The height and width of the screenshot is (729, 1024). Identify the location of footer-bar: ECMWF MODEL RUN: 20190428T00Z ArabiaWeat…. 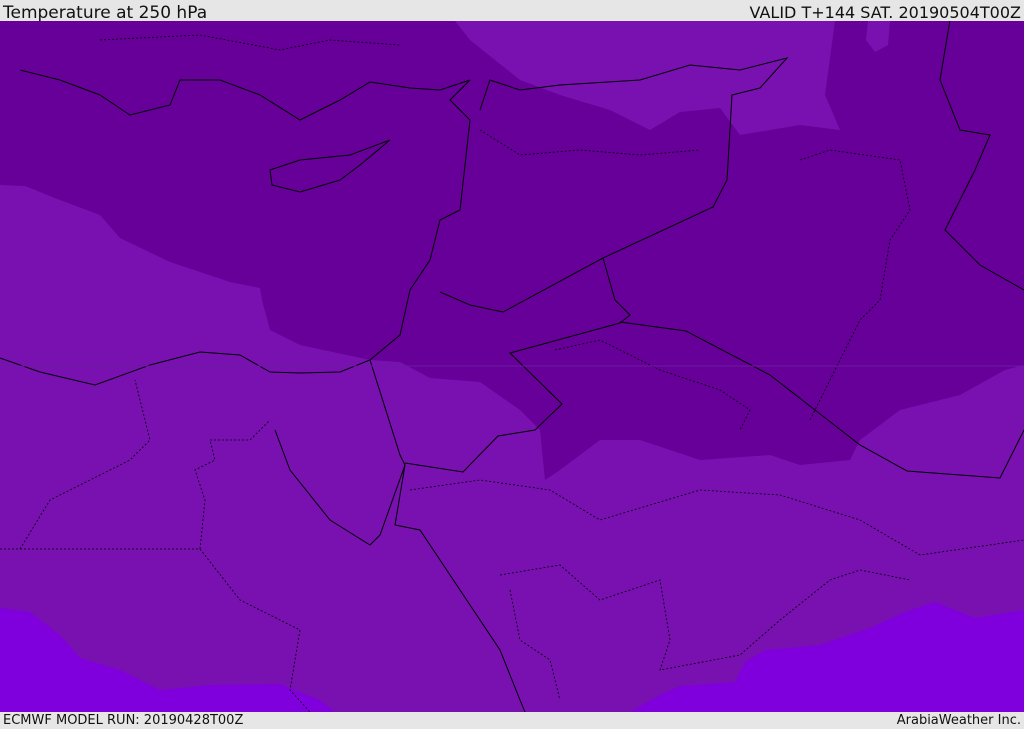
(512, 720).